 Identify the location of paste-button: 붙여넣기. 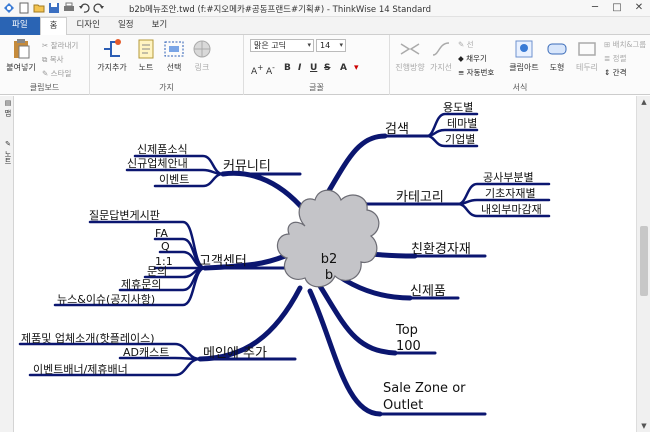
(21, 55).